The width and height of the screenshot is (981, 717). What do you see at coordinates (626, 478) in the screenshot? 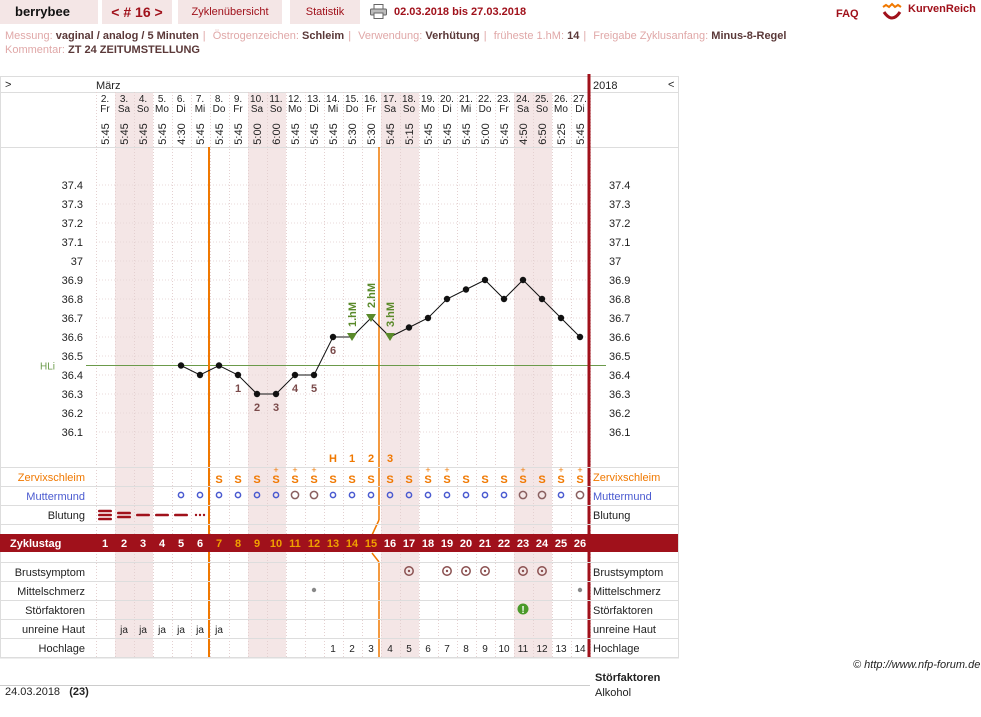
I see `zervix-row-label-right: Zervixschleim` at bounding box center [626, 478].